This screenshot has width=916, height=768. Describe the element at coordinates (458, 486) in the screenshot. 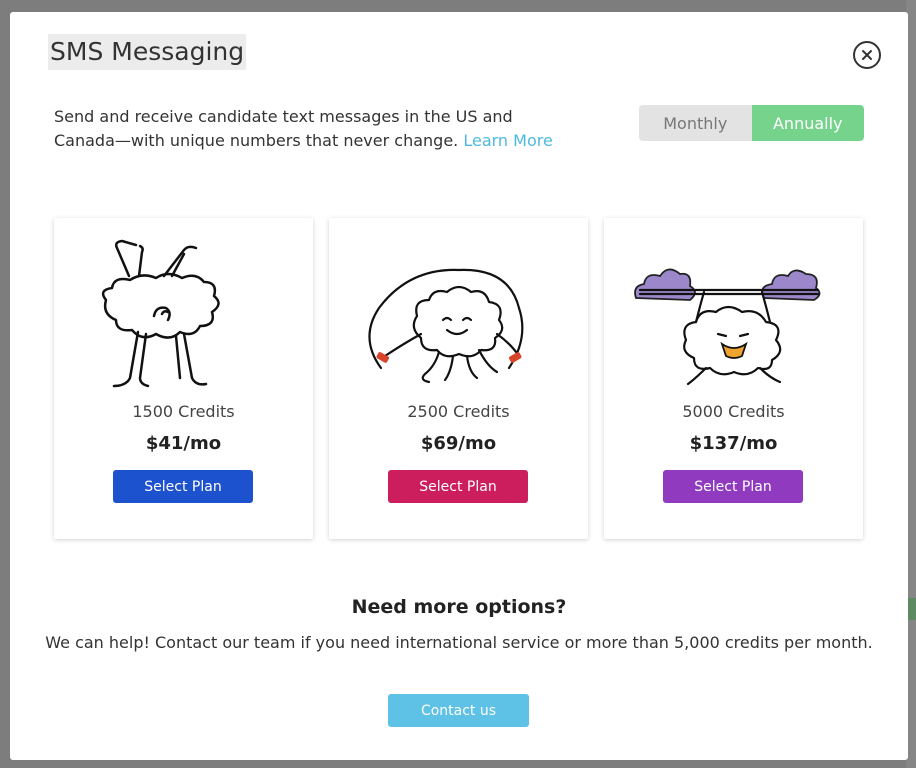

I see `select-plan-button-2500: Select Plan` at that location.